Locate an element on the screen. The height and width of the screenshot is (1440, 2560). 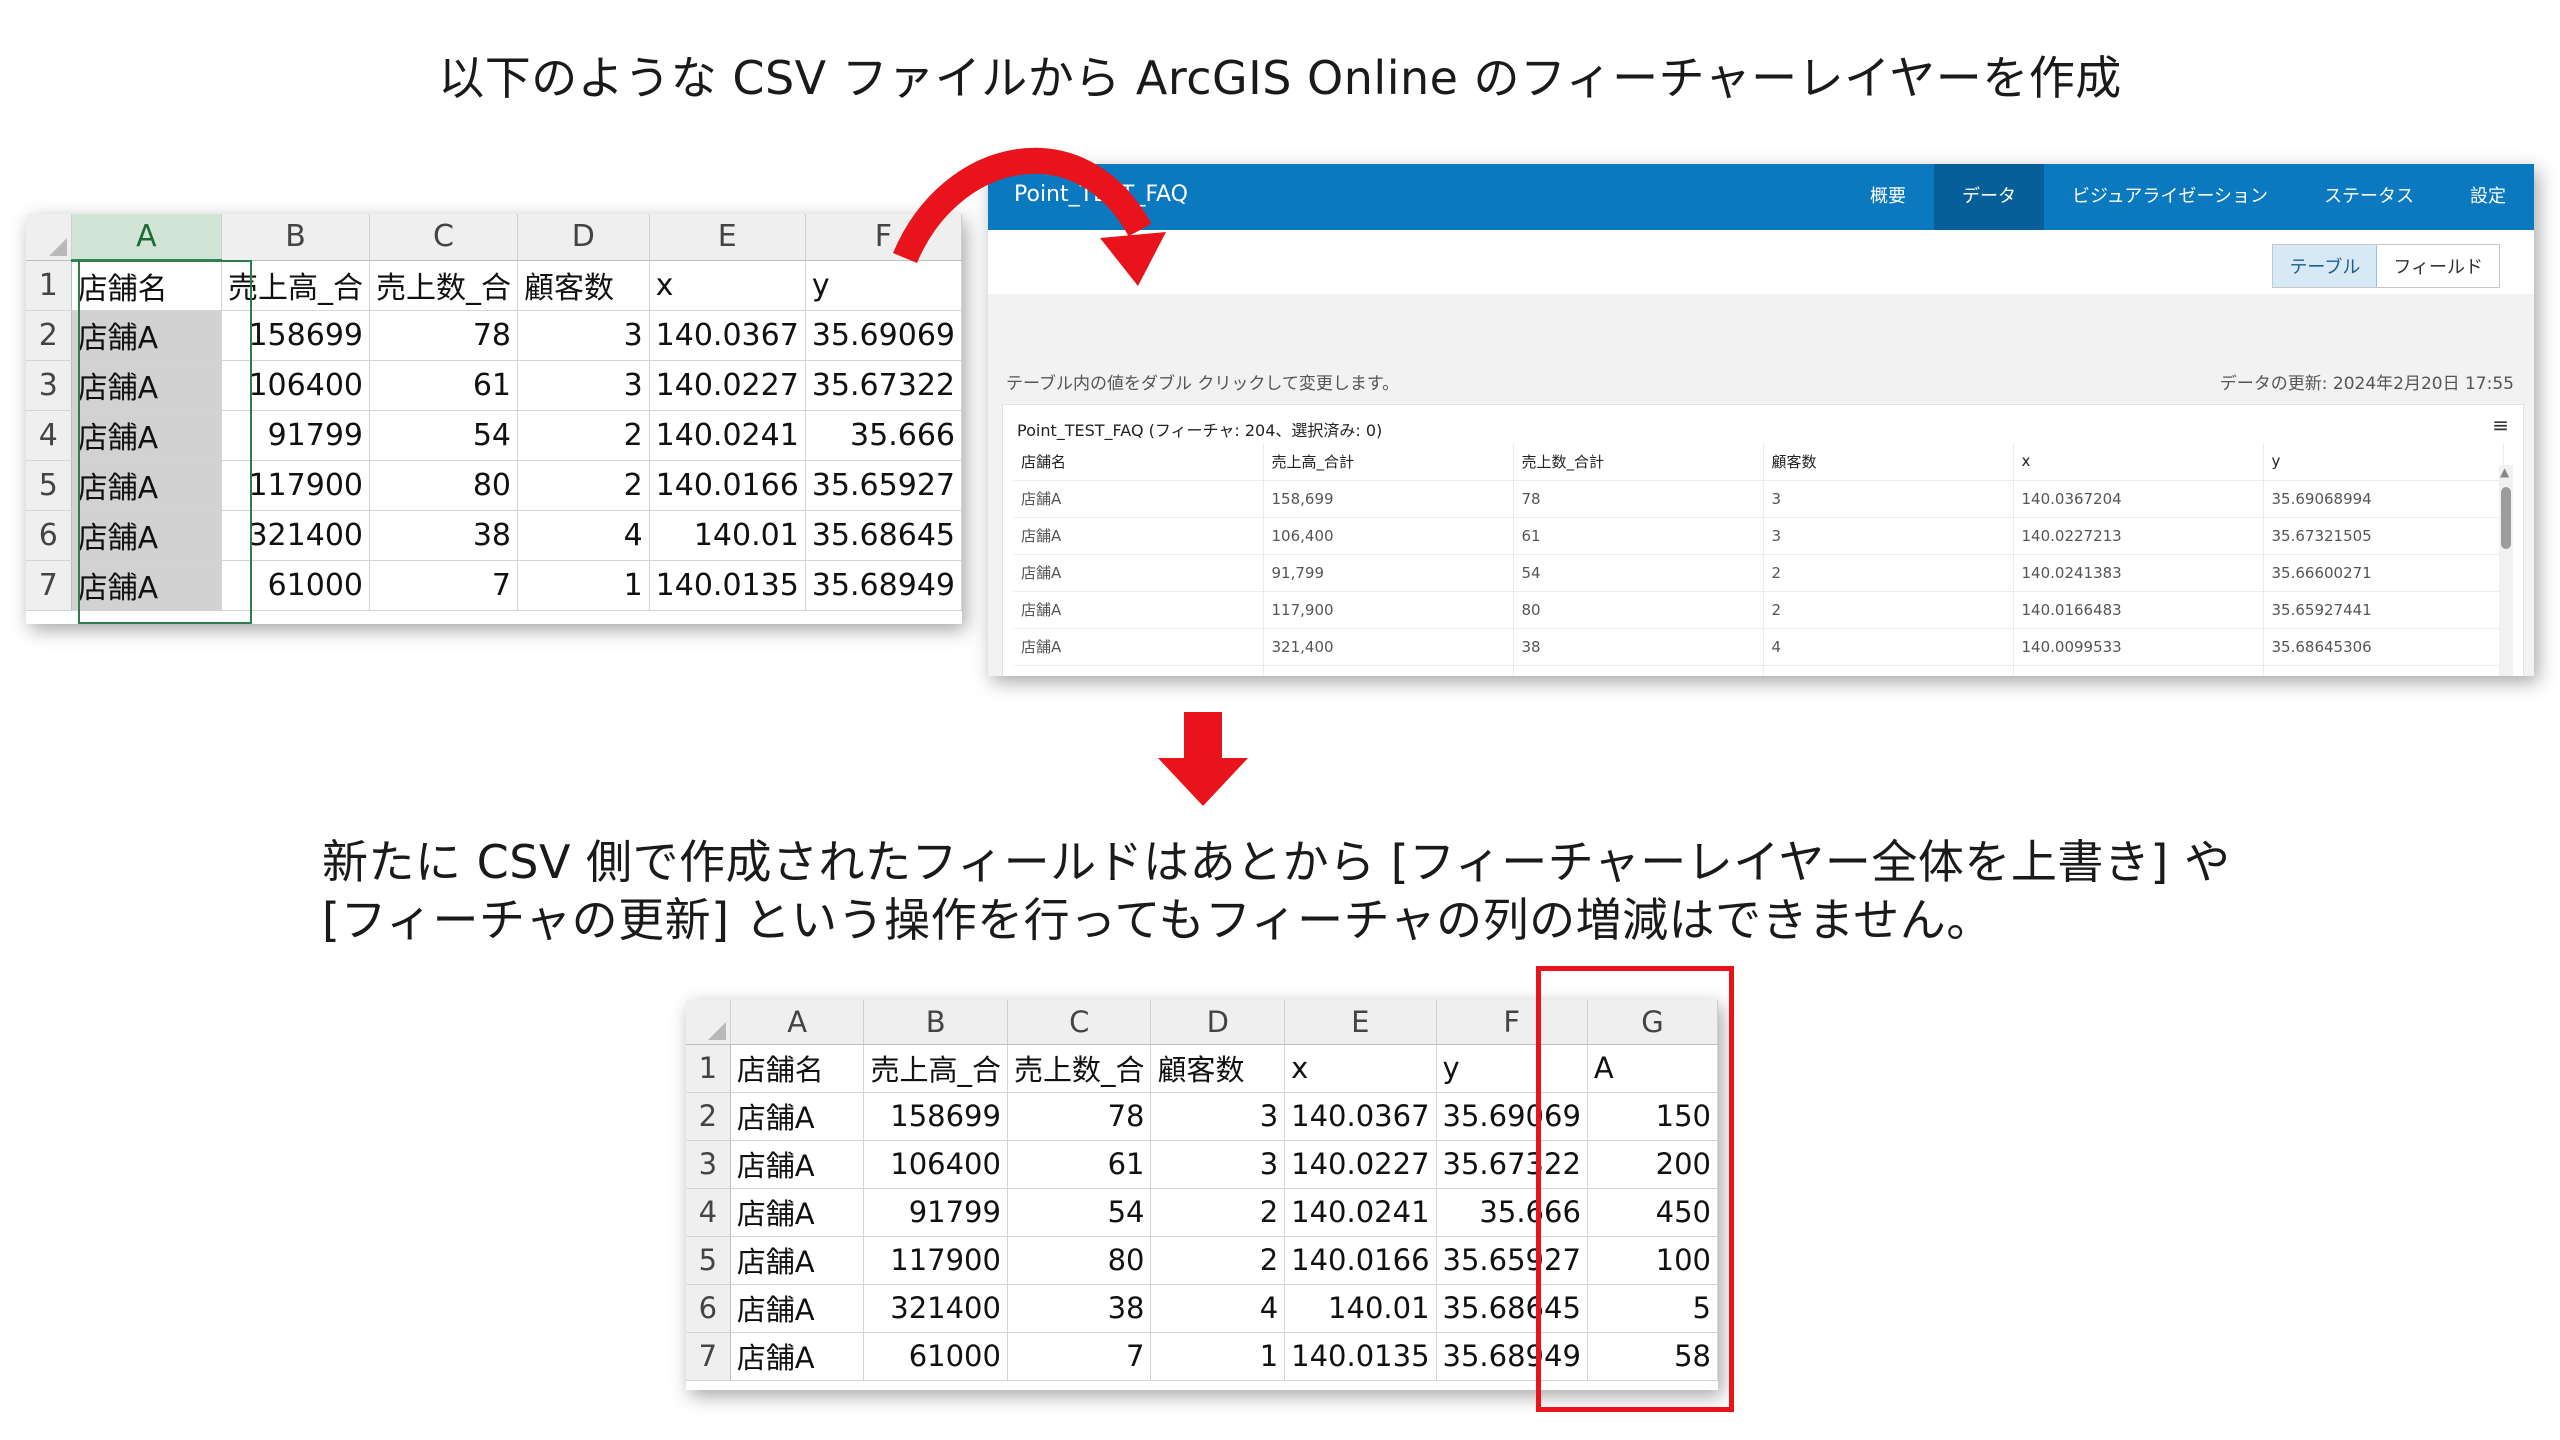
down-arrow-head-icon is located at coordinates (1203, 782).